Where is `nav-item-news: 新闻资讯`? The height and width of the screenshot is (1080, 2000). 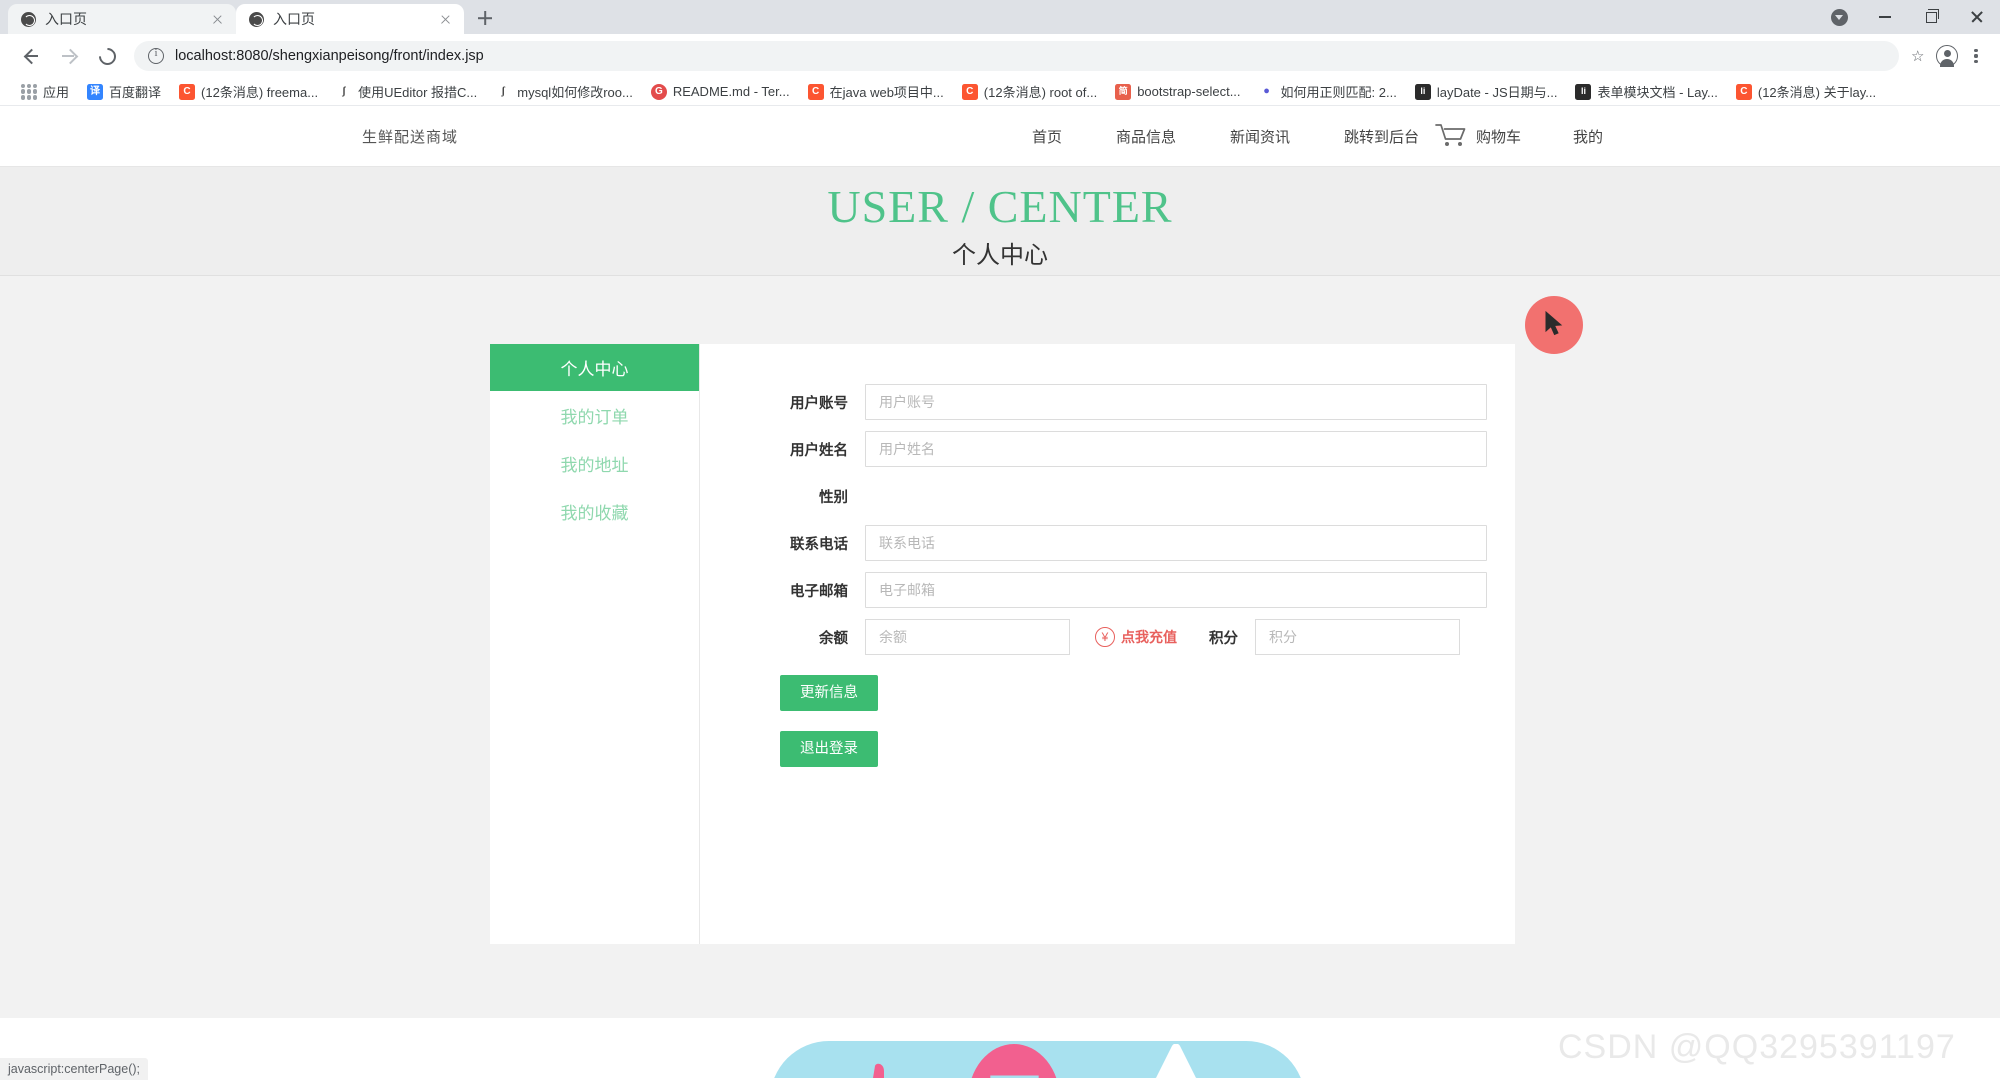 nav-item-news: 新闻资讯 is located at coordinates (1260, 136).